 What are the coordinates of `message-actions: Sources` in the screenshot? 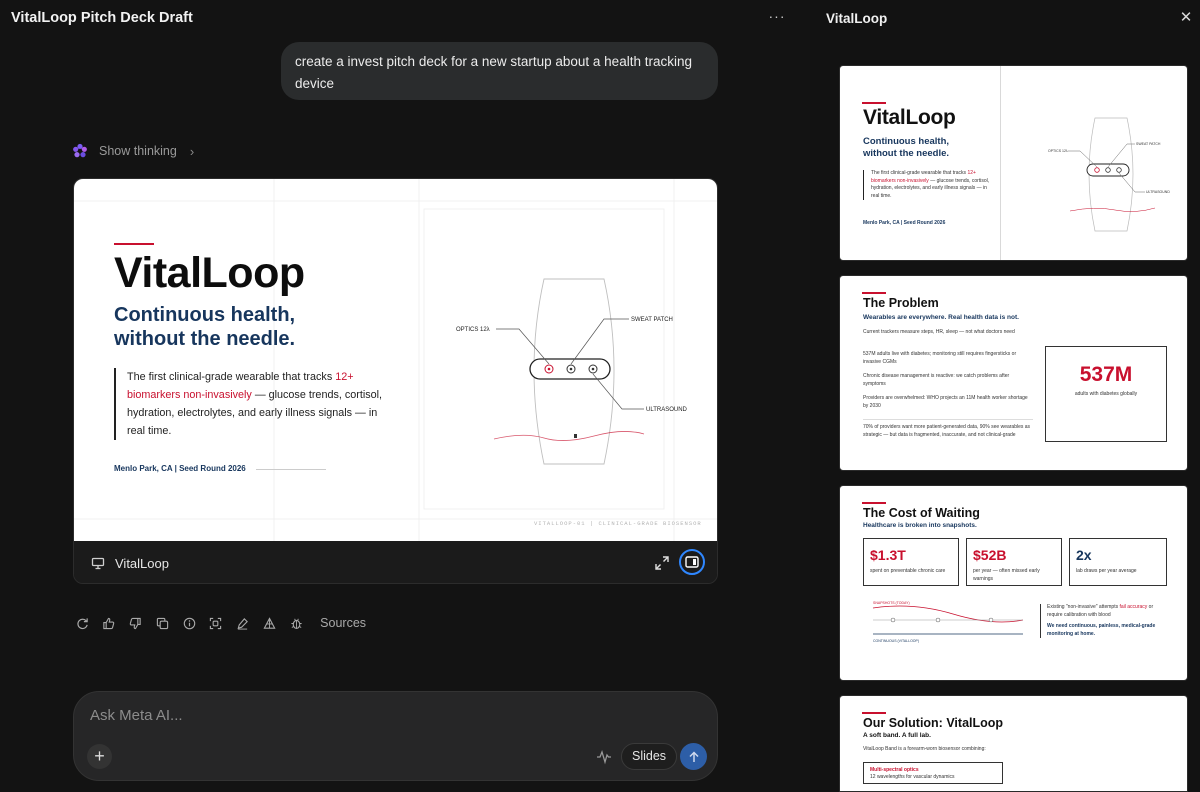 It's located at (219, 623).